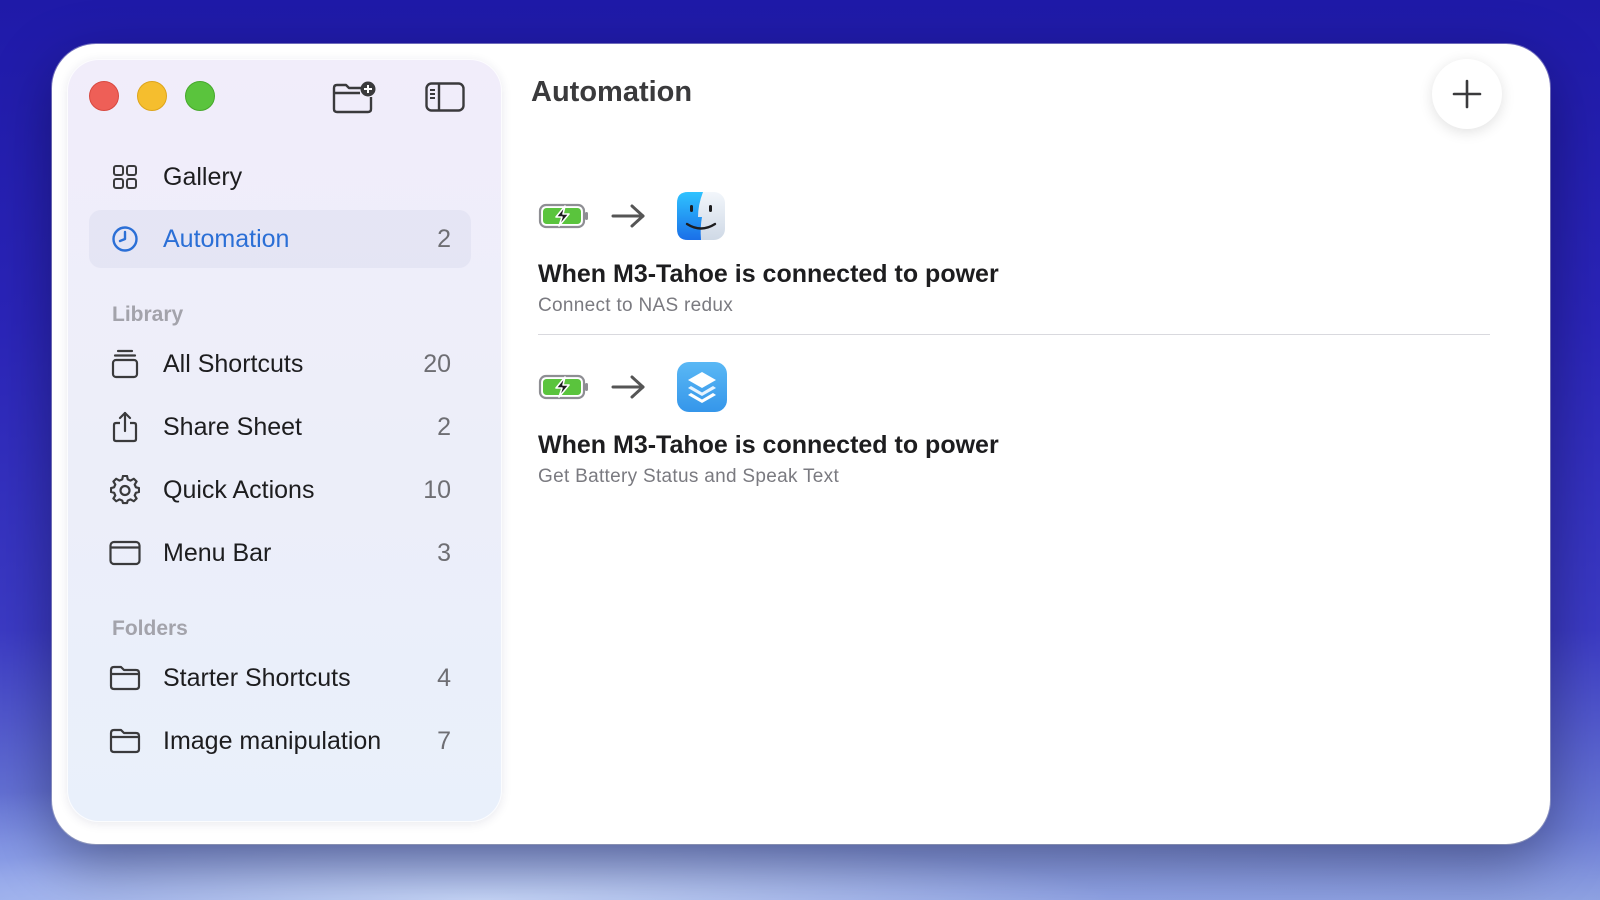 This screenshot has height=900, width=1600. I want to click on share-icon, so click(125, 427).